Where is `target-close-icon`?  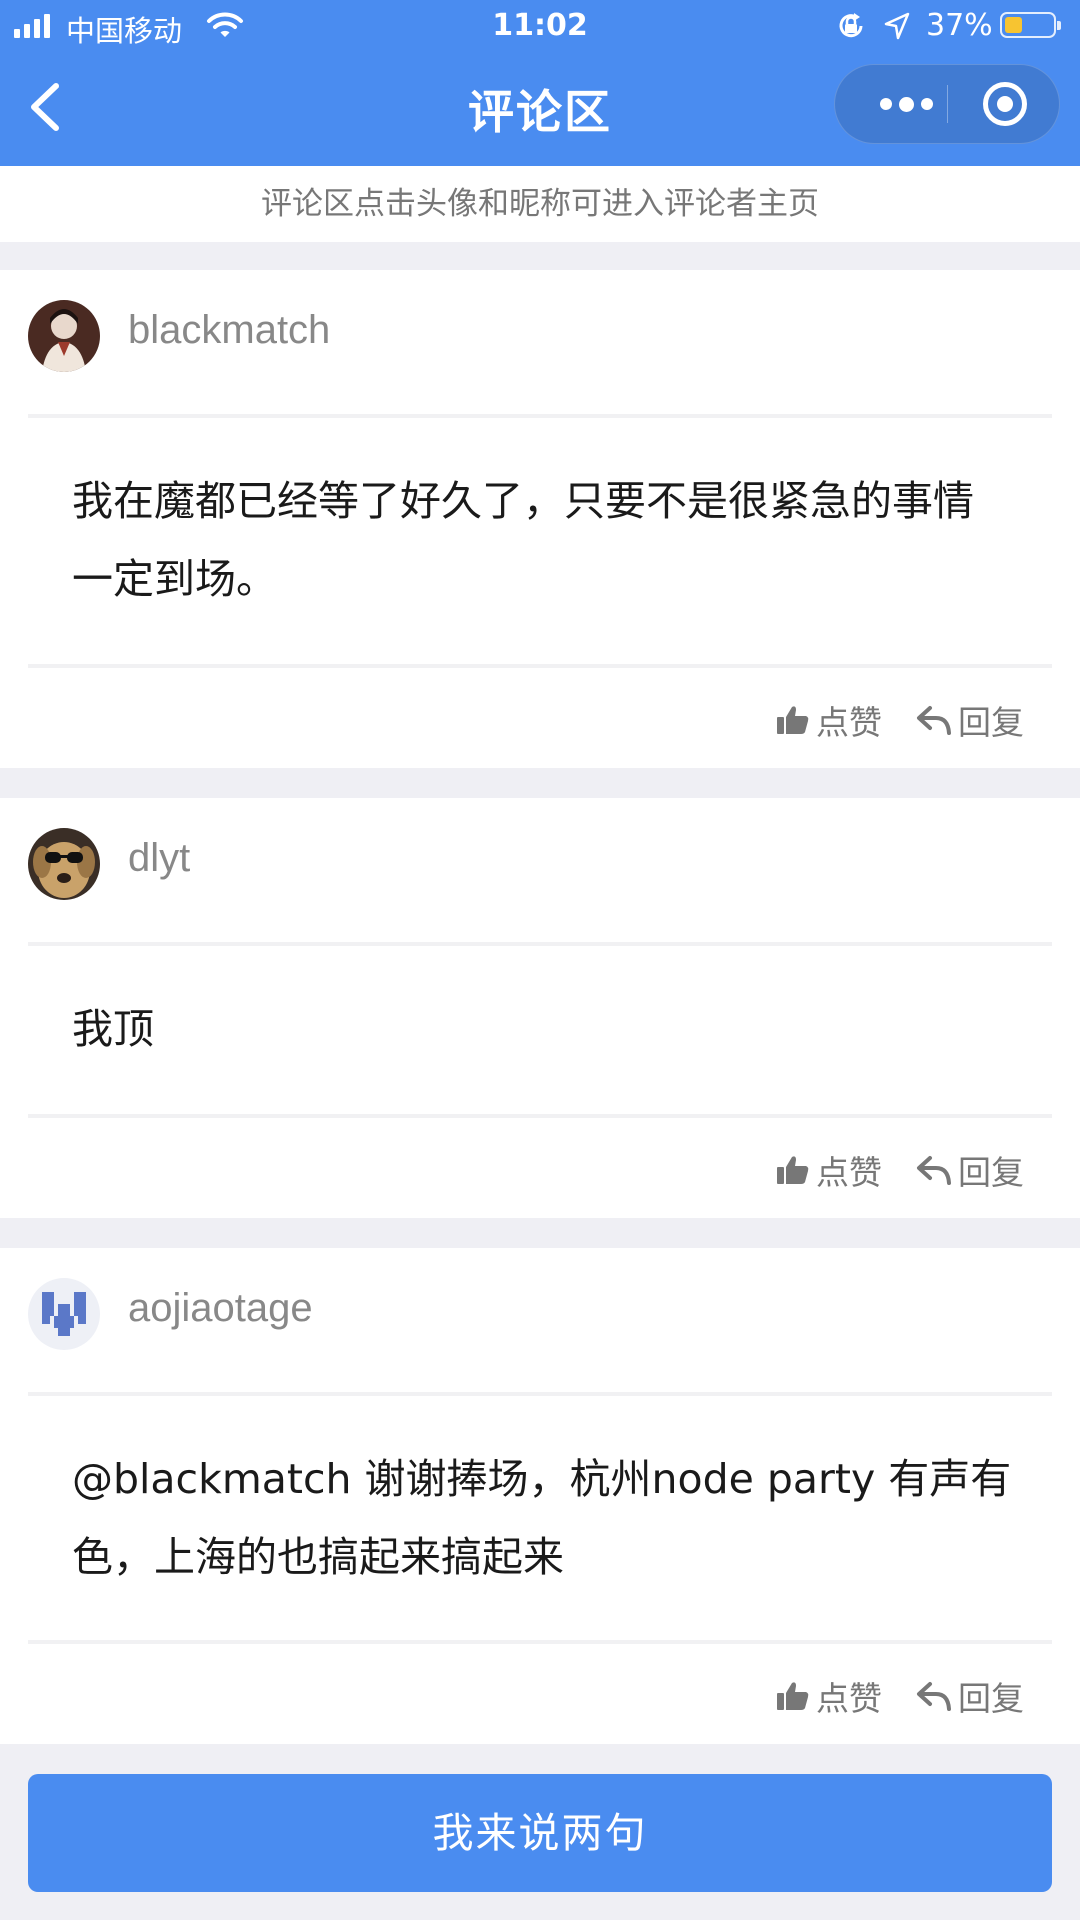
target-close-icon is located at coordinates (1005, 104).